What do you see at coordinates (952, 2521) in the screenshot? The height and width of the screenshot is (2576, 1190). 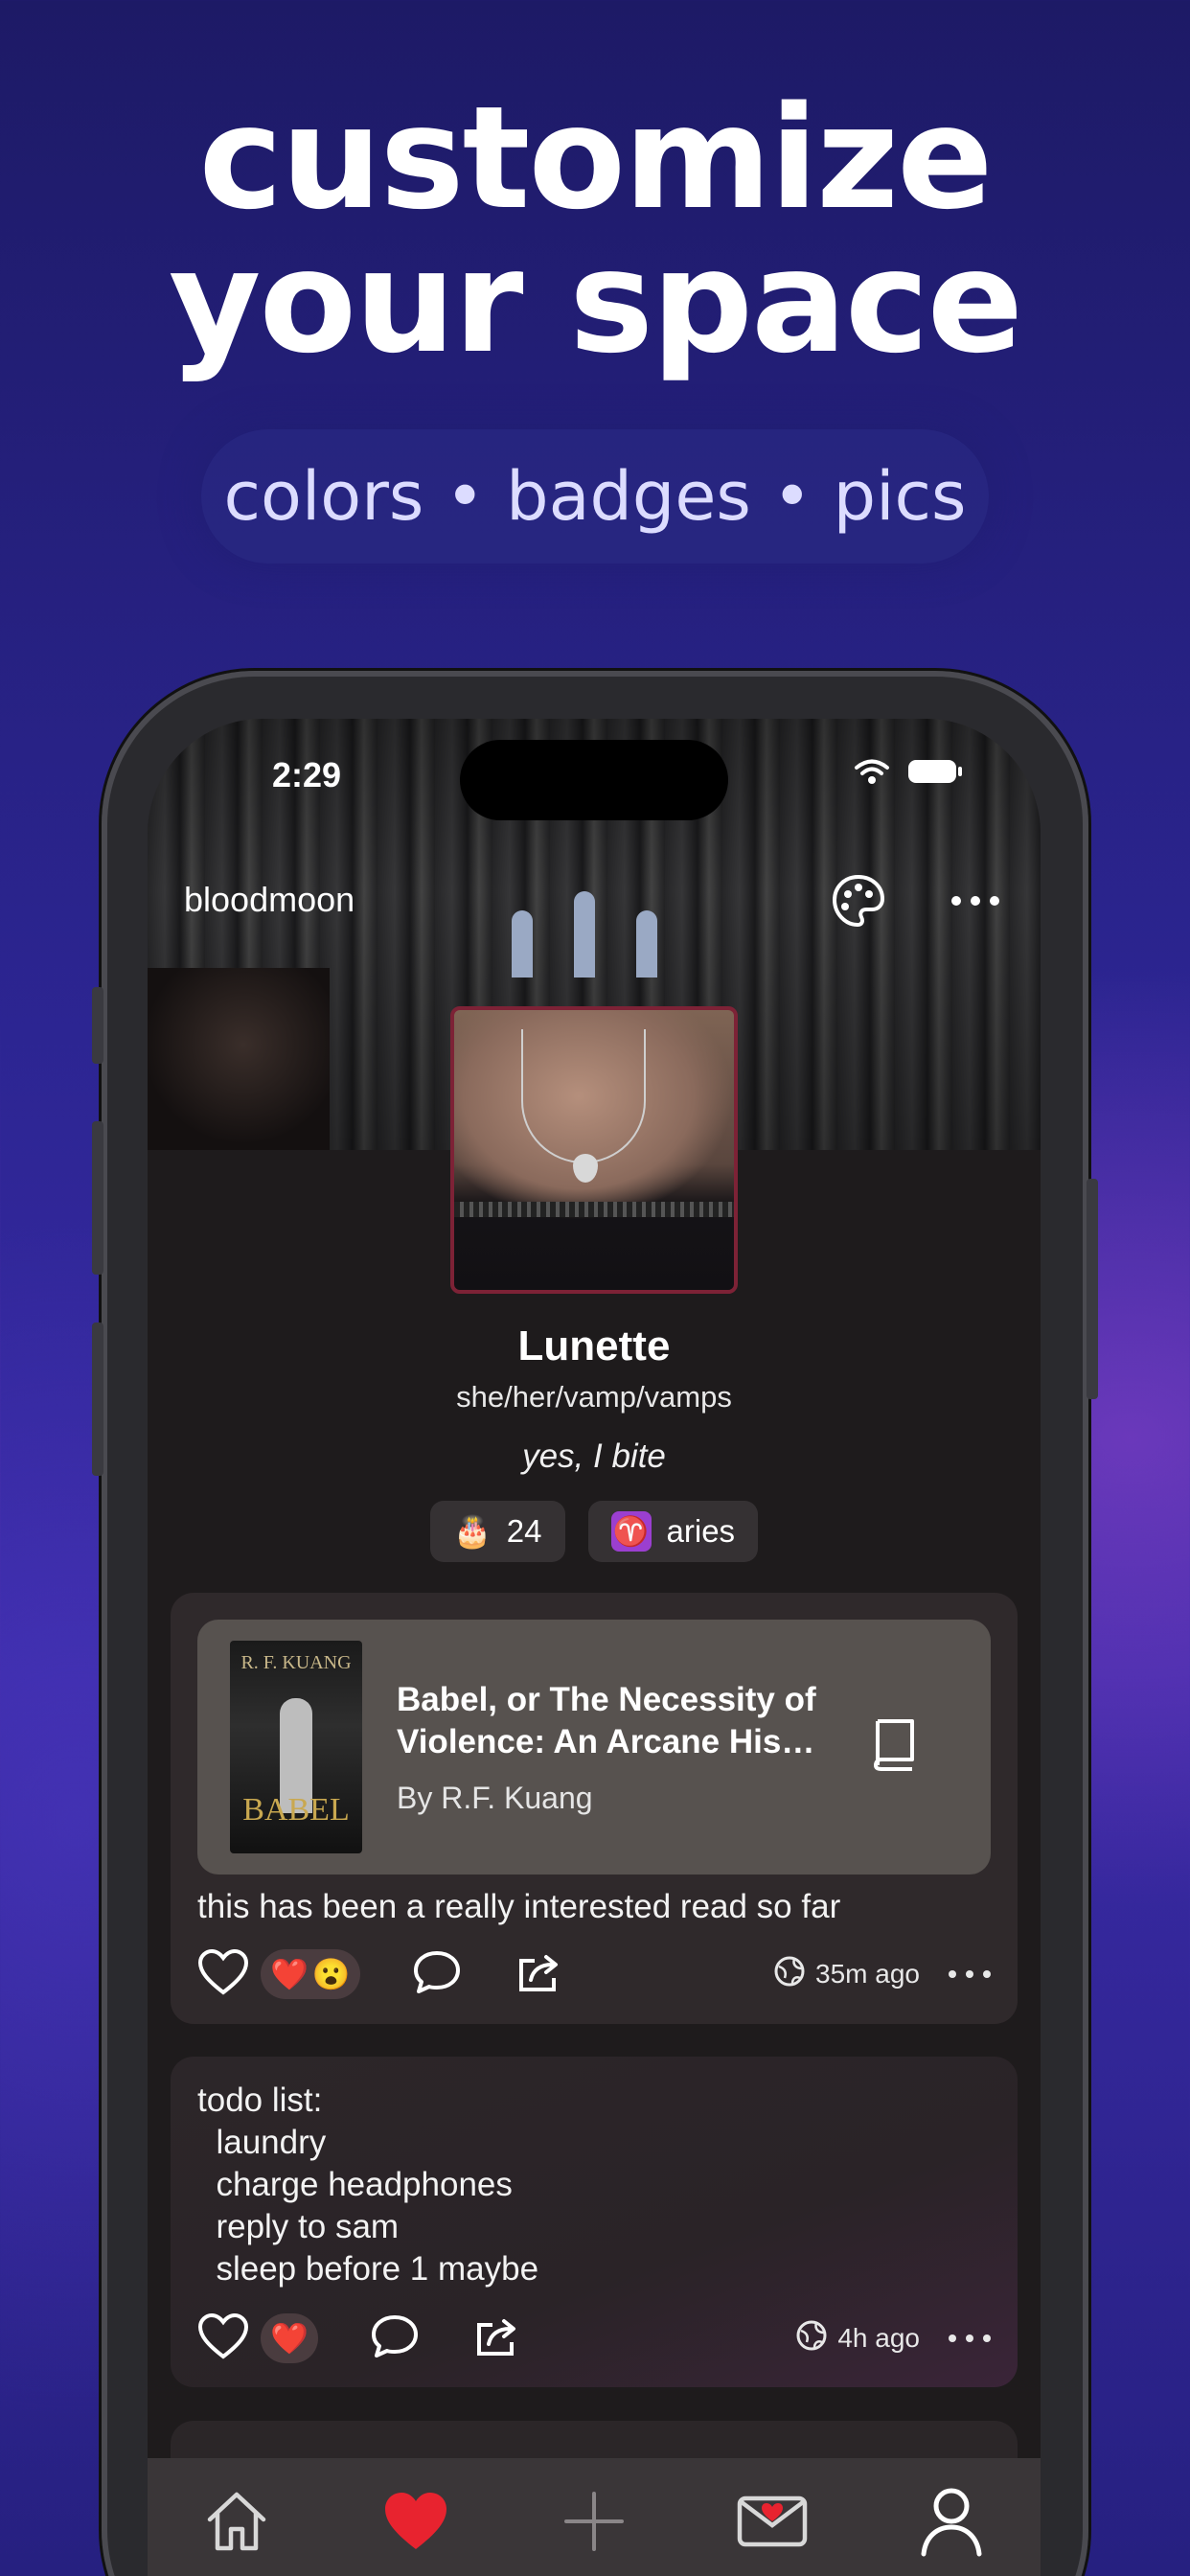 I see `profile-icon` at bounding box center [952, 2521].